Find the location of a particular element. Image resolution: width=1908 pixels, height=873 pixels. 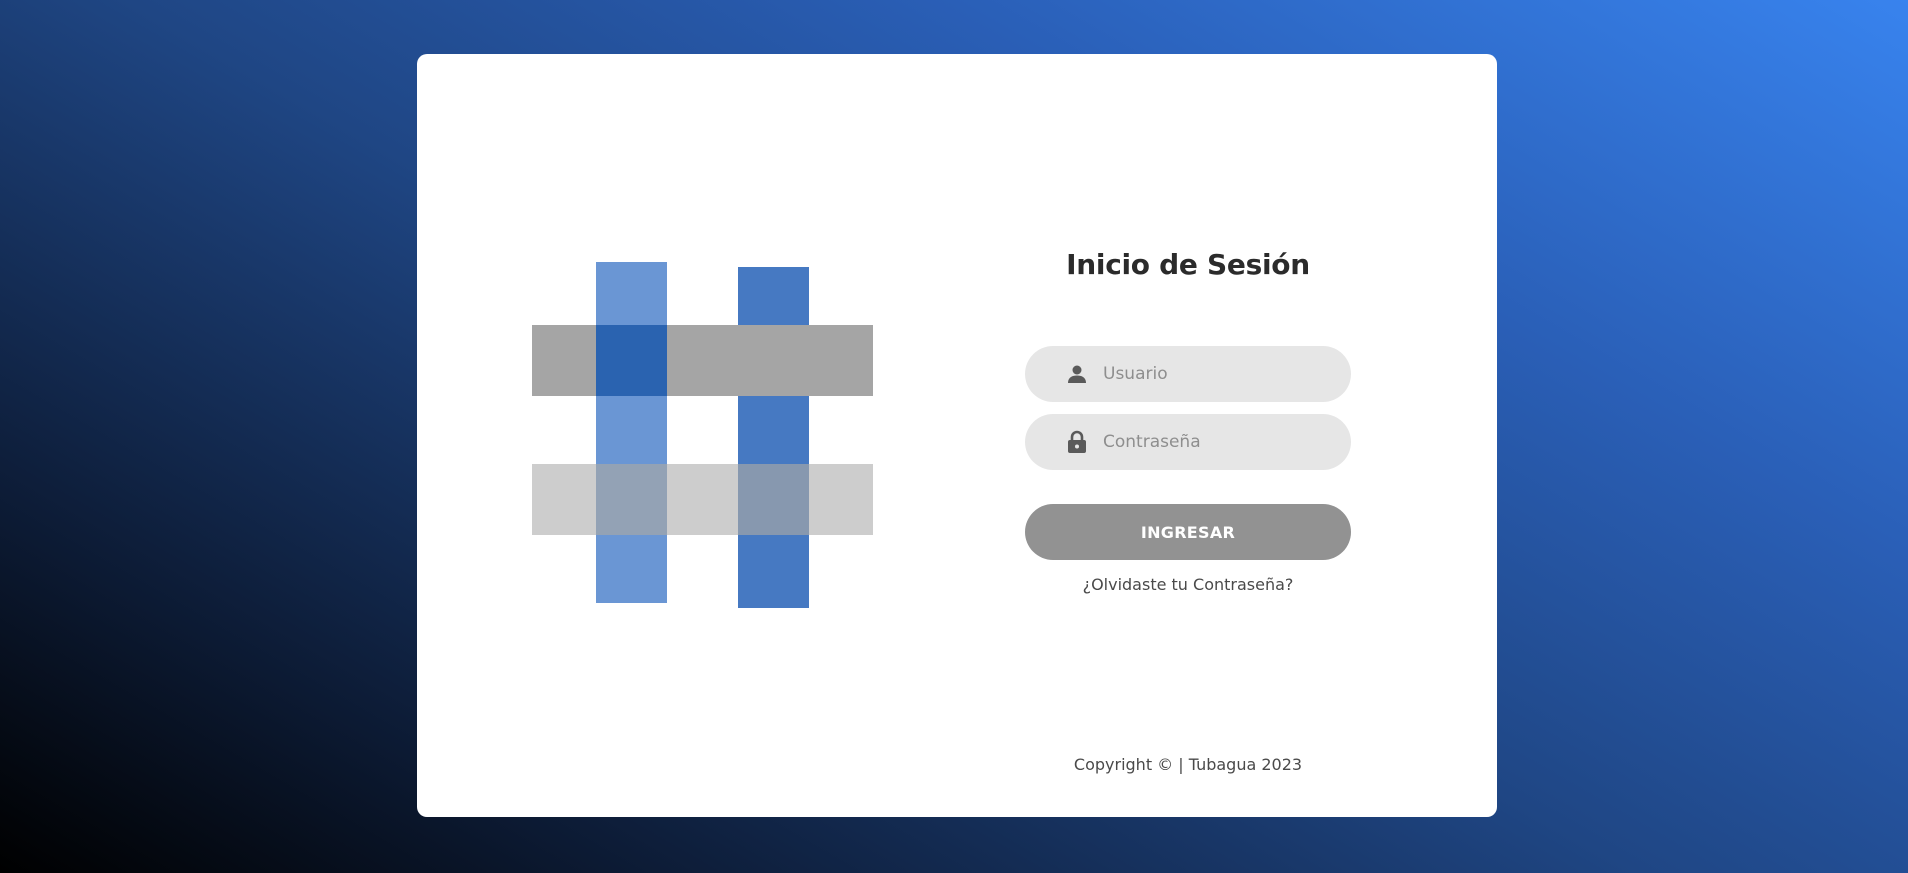

logo-vertical-bar-left is located at coordinates (631, 432).